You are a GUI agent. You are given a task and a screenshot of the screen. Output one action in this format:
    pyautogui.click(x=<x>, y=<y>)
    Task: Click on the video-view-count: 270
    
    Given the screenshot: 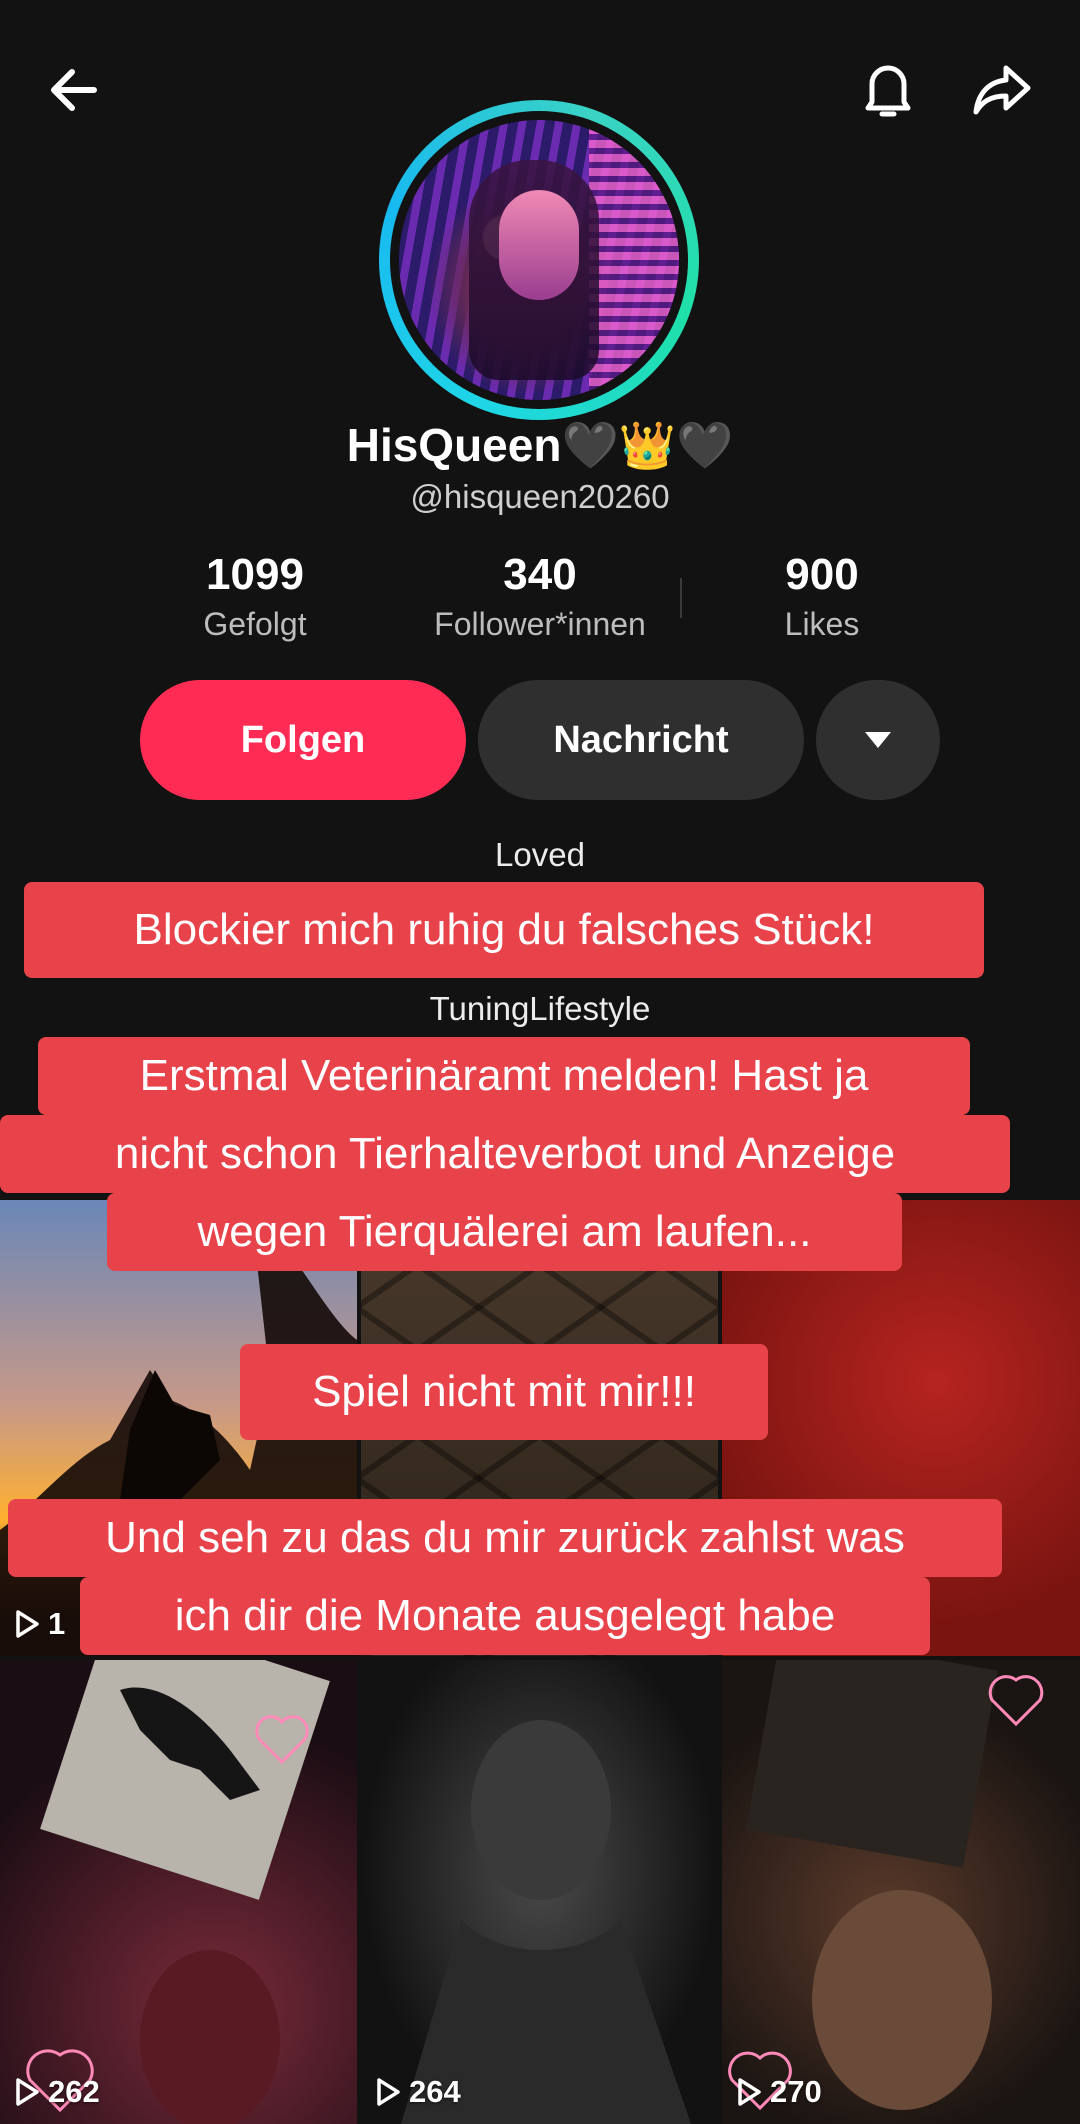 What is the action you would take?
    pyautogui.click(x=779, y=2092)
    